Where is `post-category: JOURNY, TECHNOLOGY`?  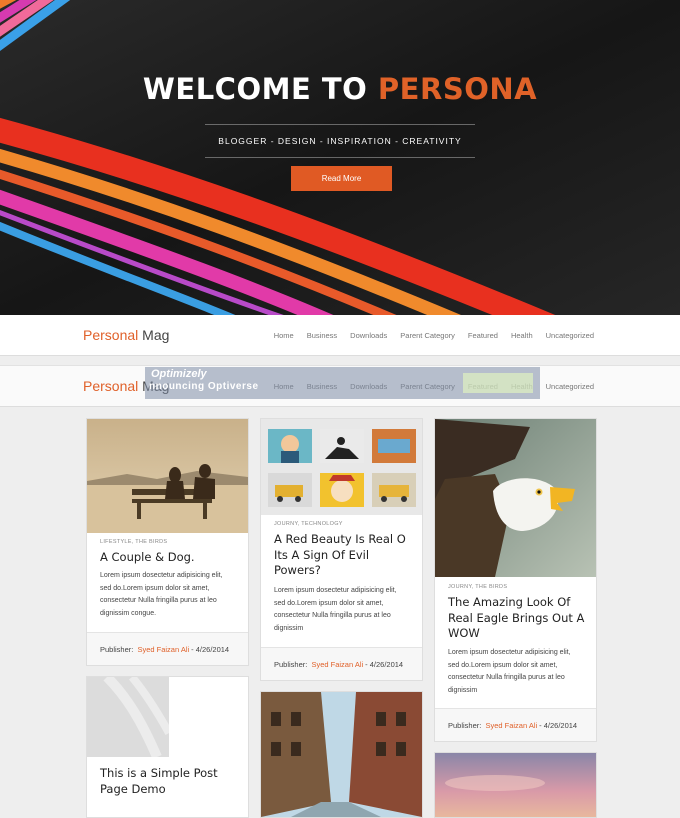 post-category: JOURNY, TECHNOLOGY is located at coordinates (308, 524).